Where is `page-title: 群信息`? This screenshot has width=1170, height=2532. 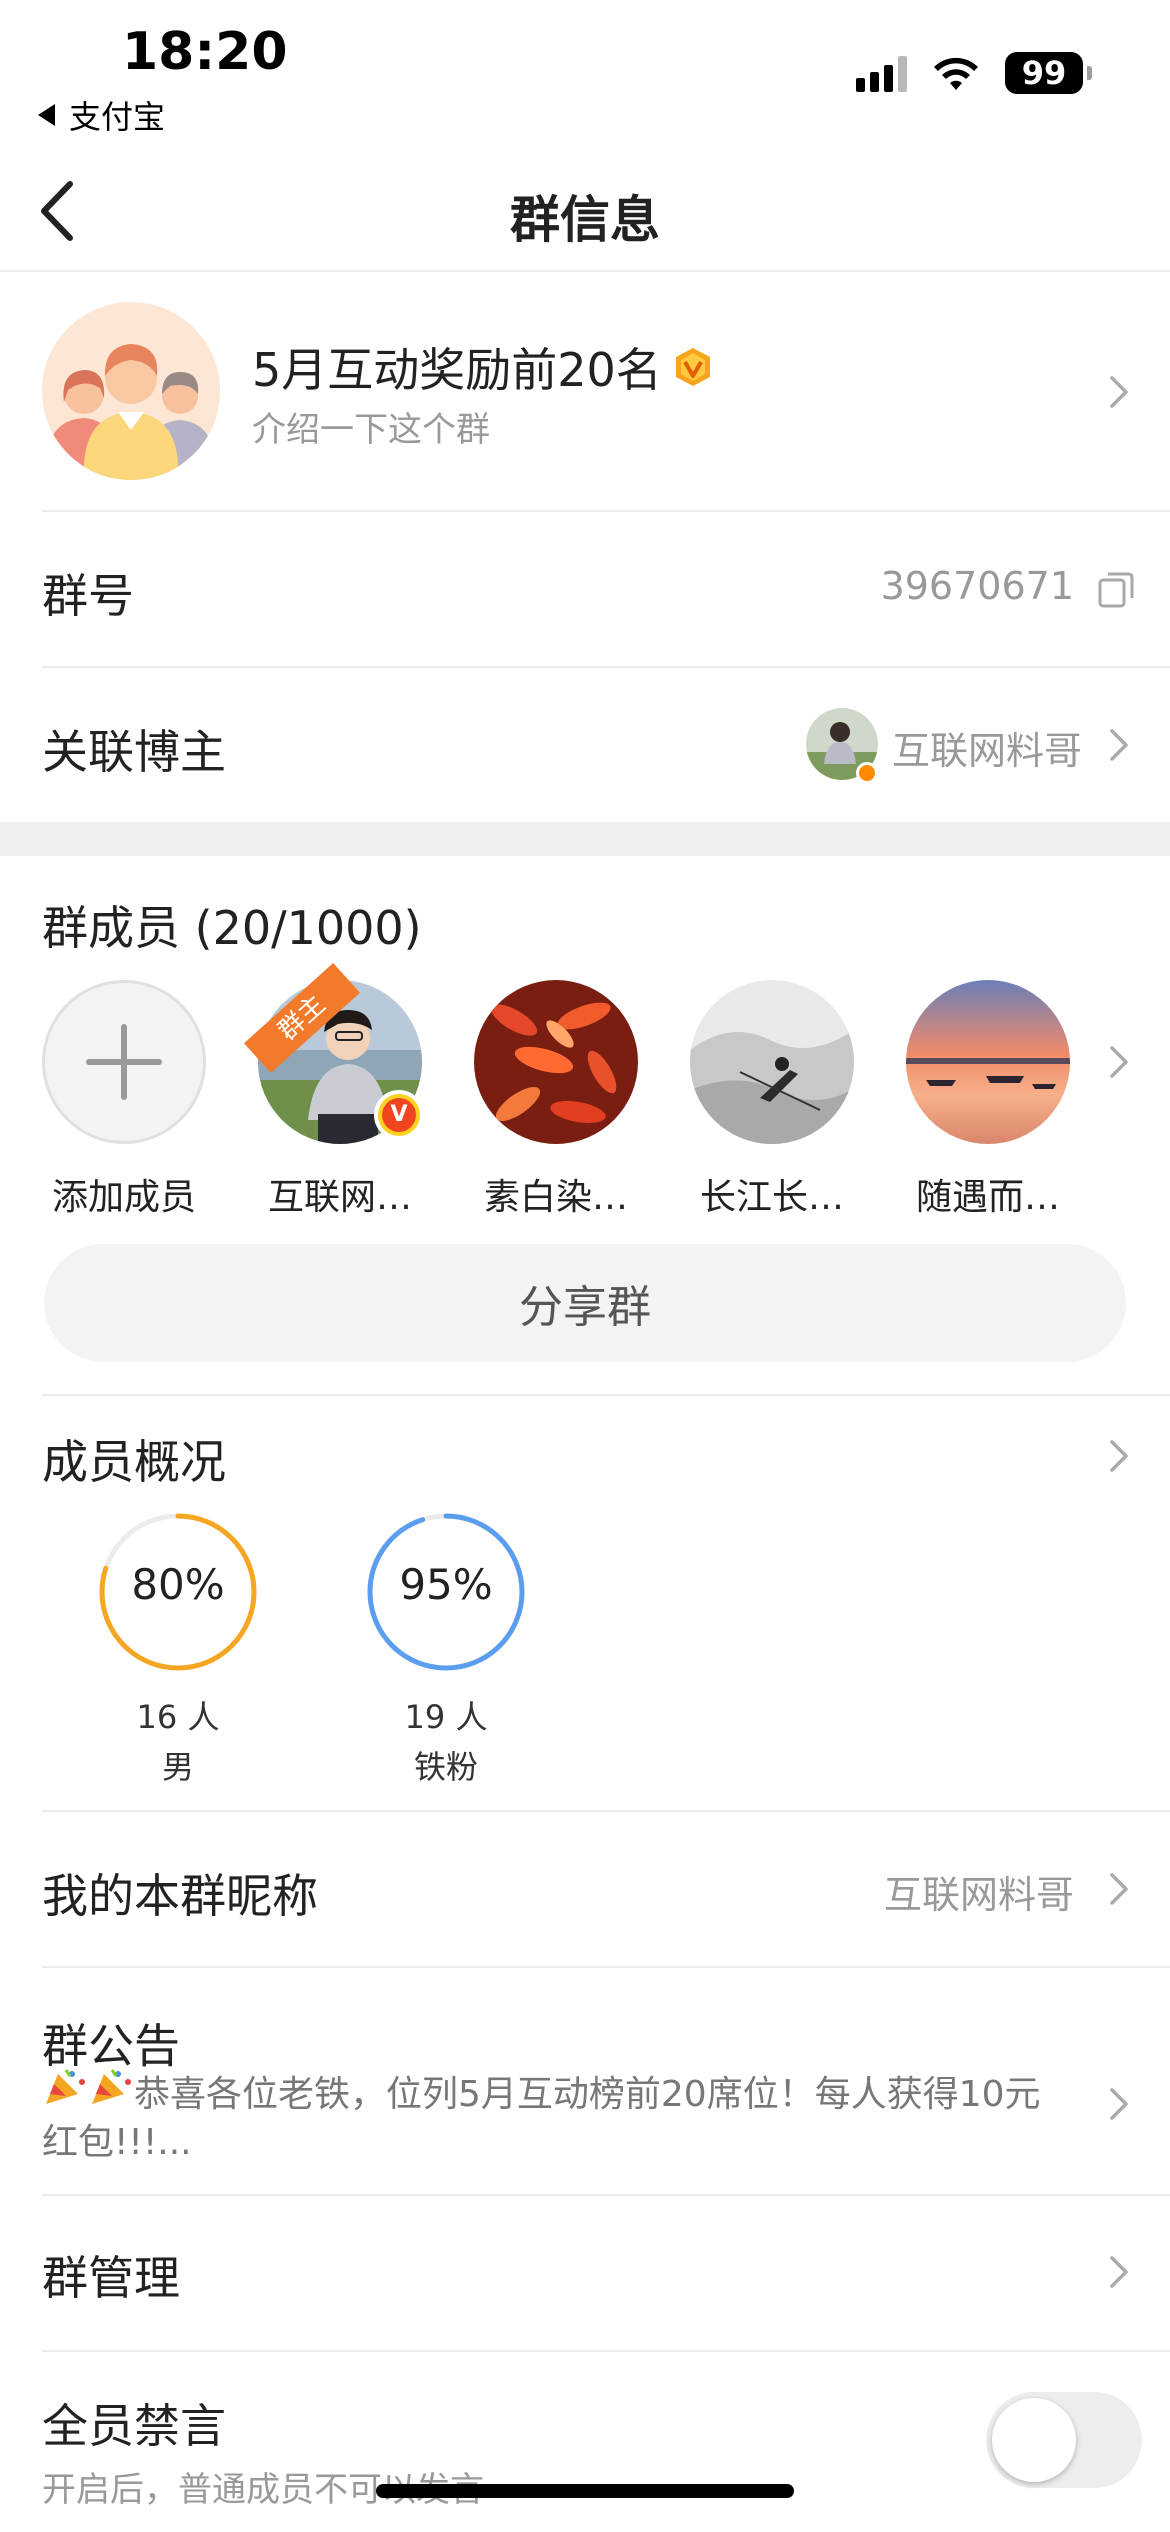
page-title: 群信息 is located at coordinates (585, 220).